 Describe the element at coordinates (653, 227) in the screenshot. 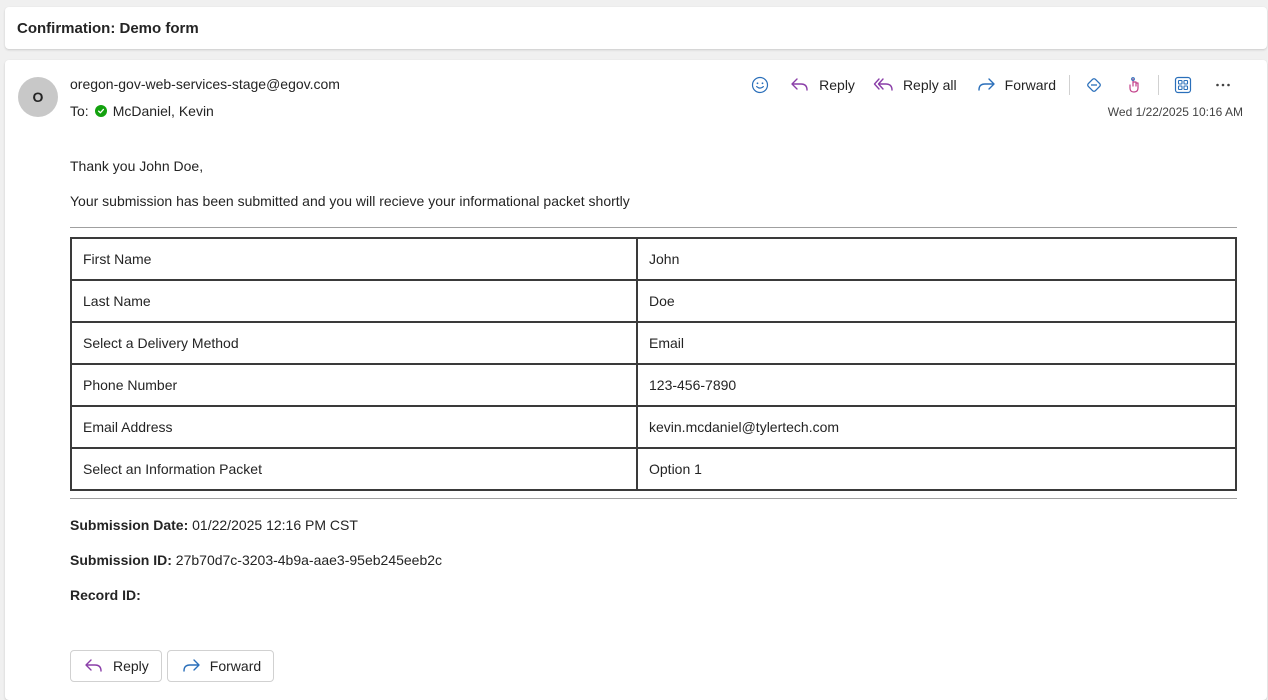

I see `divider-top` at that location.